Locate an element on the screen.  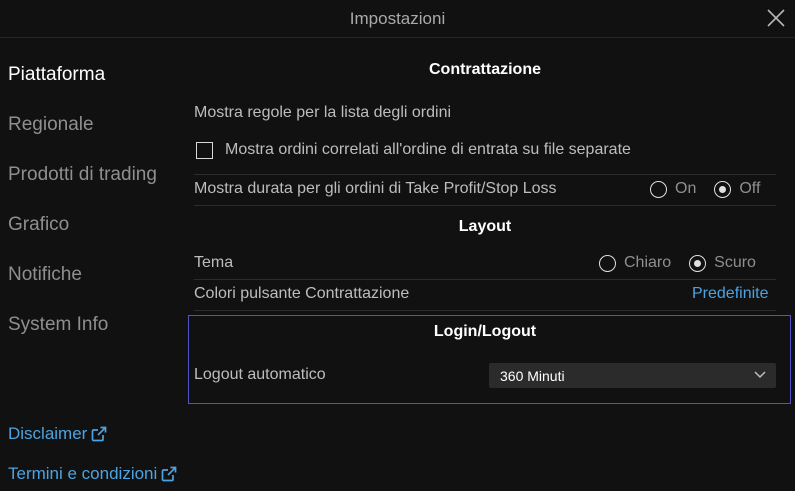
sidebar-item-grafico: Grafico is located at coordinates (38, 225).